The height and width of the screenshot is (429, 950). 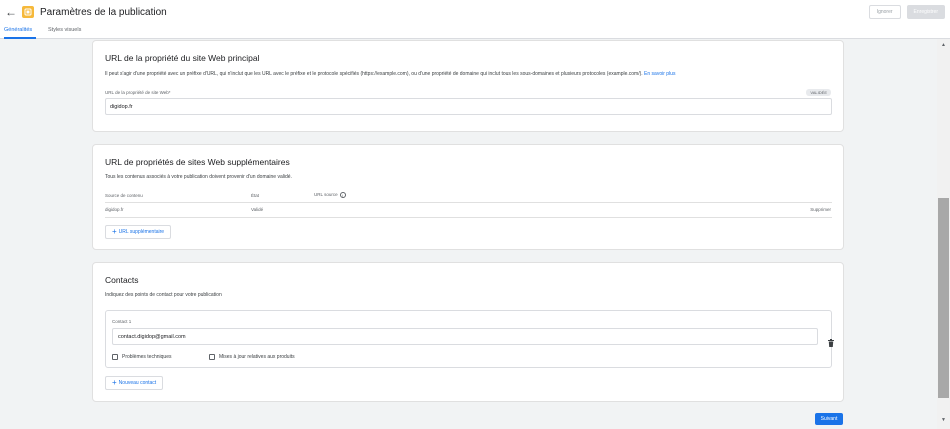 I want to click on active-tab-indicator, so click(x=20, y=38).